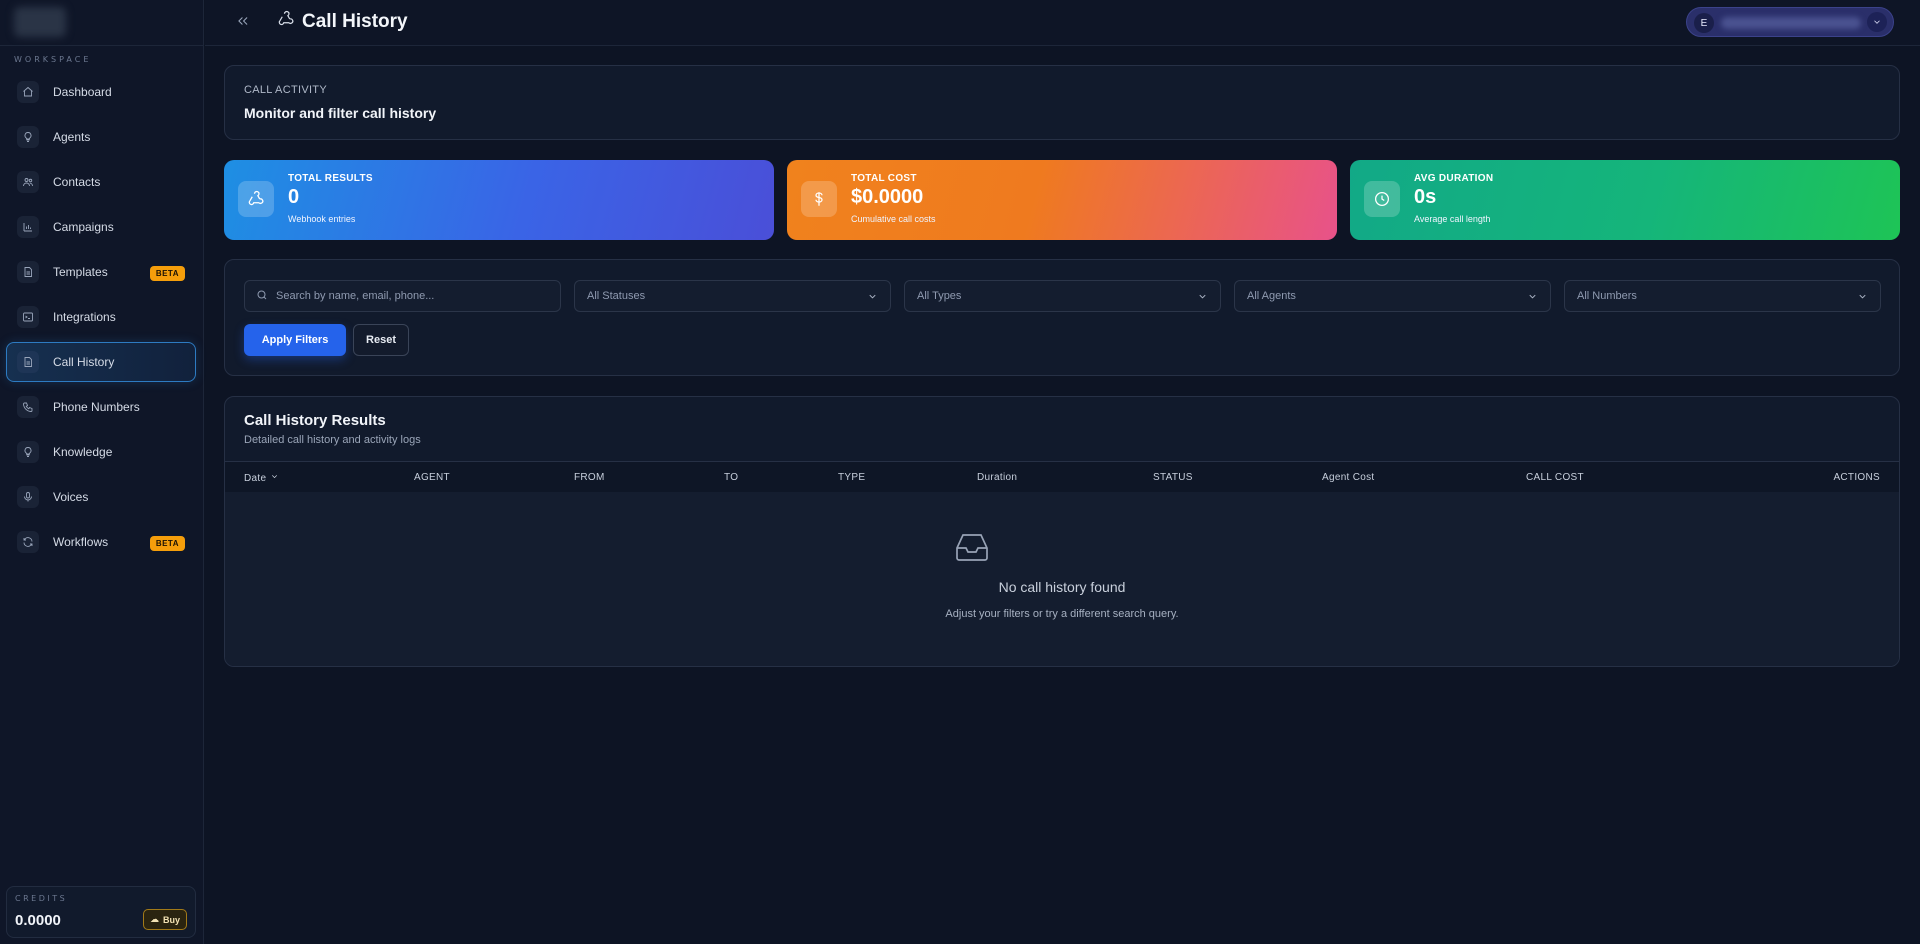 This screenshot has width=1920, height=944. What do you see at coordinates (41, 898) in the screenshot?
I see `credits-label: CREDITS` at bounding box center [41, 898].